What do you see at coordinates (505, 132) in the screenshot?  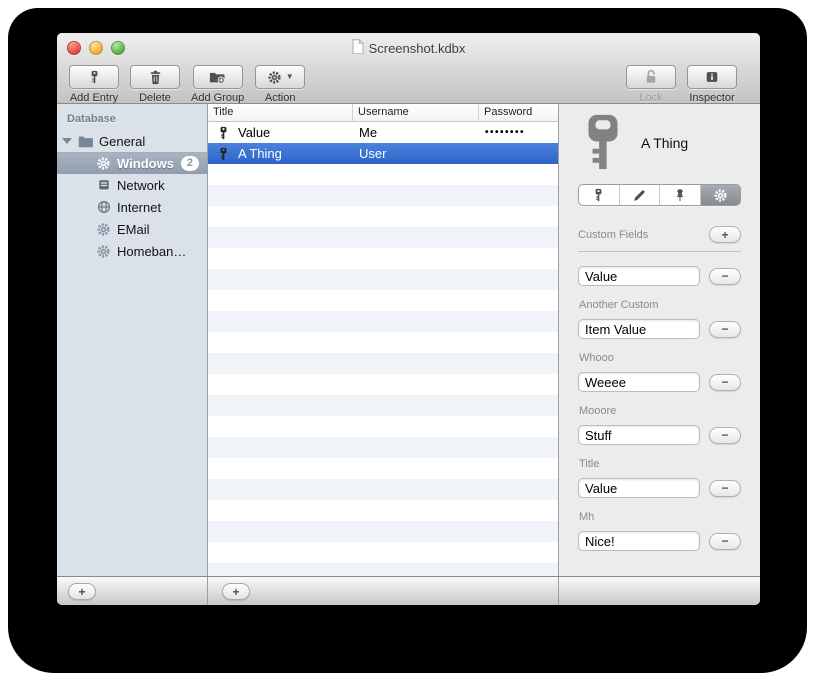 I see `entry-password-cell: ••••••••` at bounding box center [505, 132].